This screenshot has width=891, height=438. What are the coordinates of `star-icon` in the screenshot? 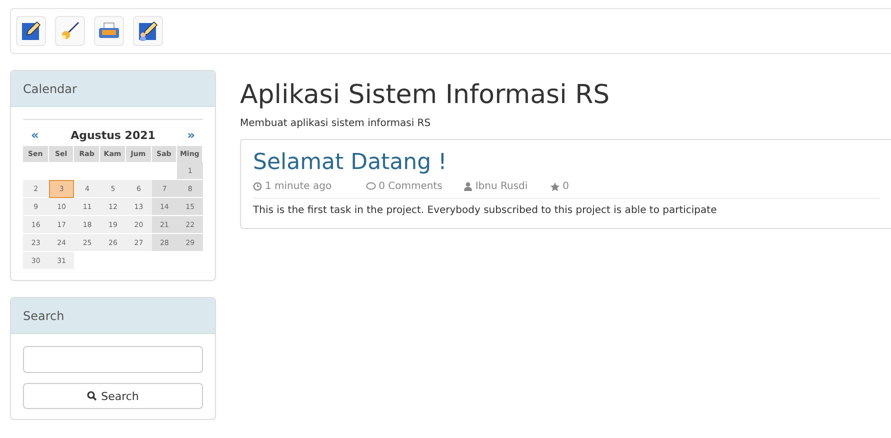 It's located at (555, 187).